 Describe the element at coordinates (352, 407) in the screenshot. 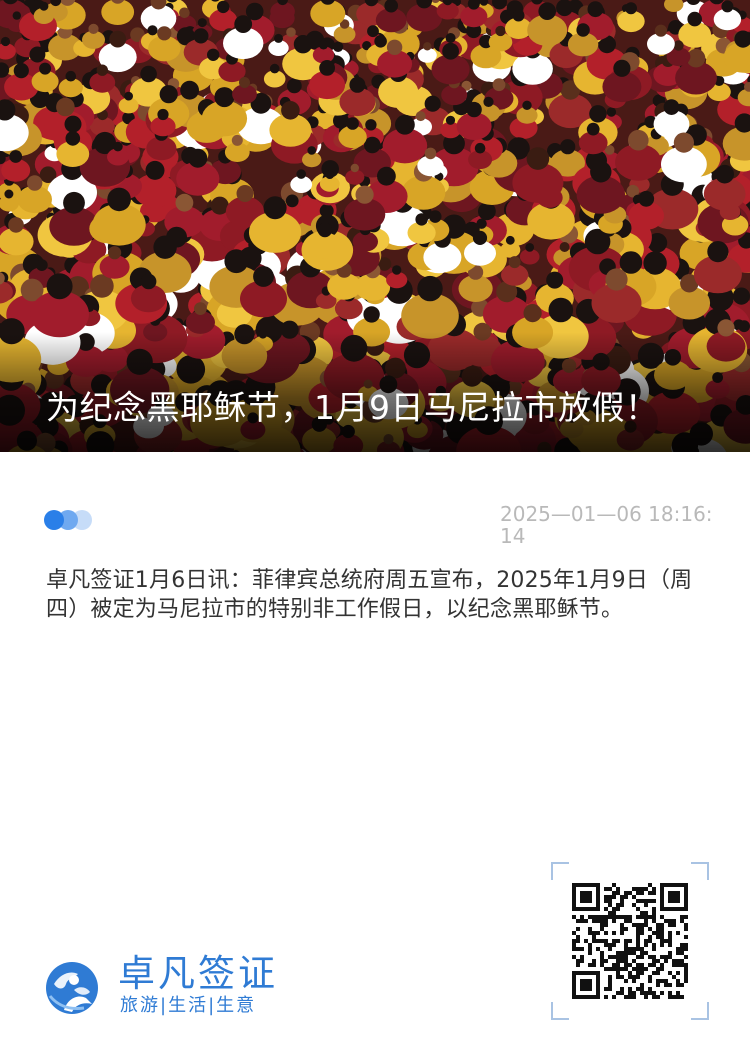

I see `article-title: 为纪念黑耶稣节，1月9日马尼拉市放假！` at that location.